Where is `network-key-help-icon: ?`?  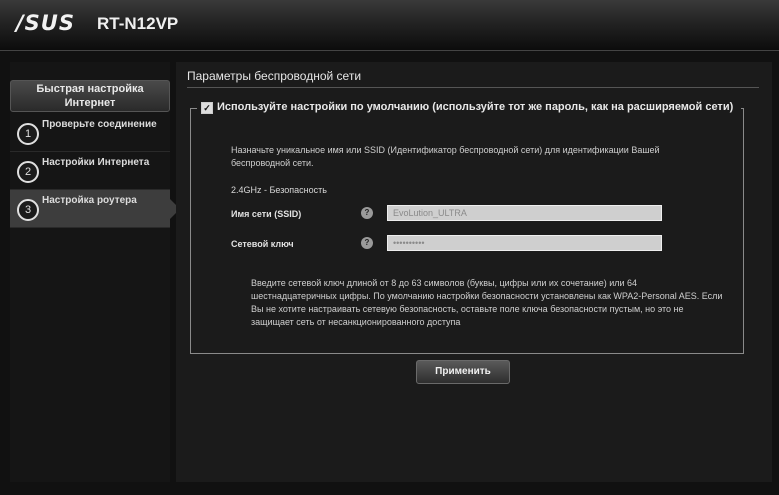
network-key-help-icon: ? is located at coordinates (367, 243).